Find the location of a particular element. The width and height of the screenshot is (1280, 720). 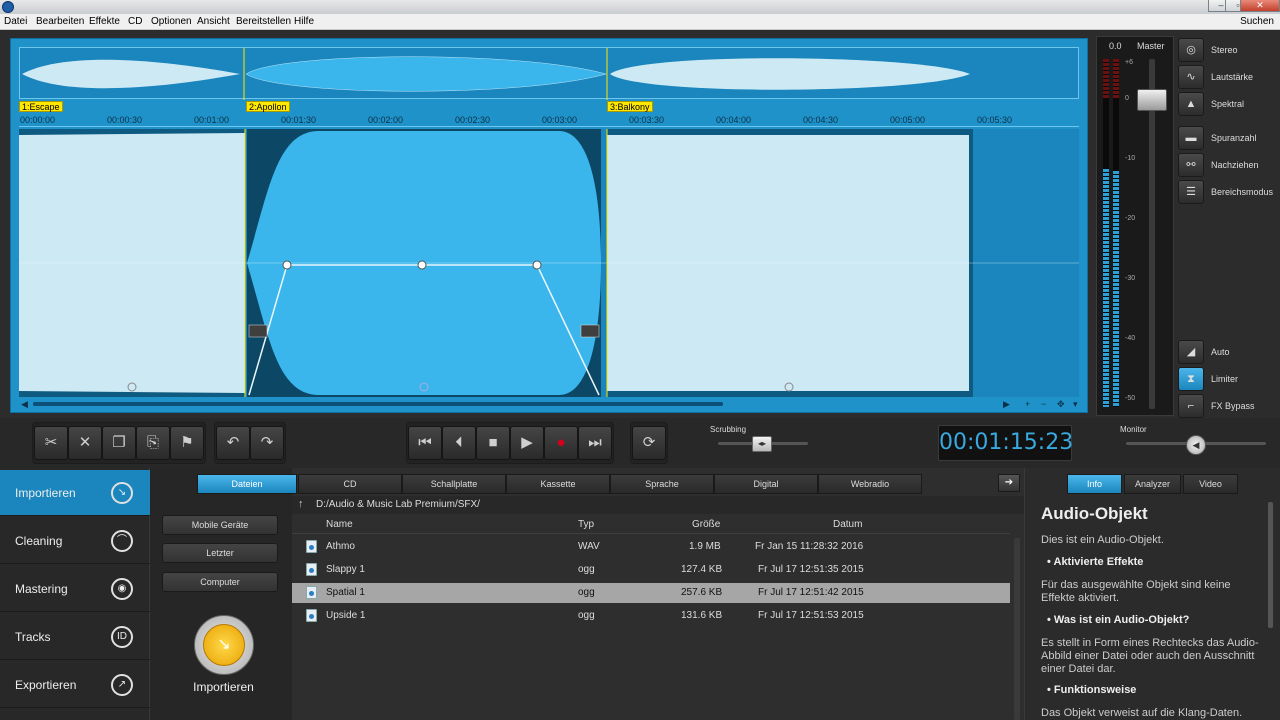

nav-cleaning: Cleaning ⌒ is located at coordinates (75, 541).